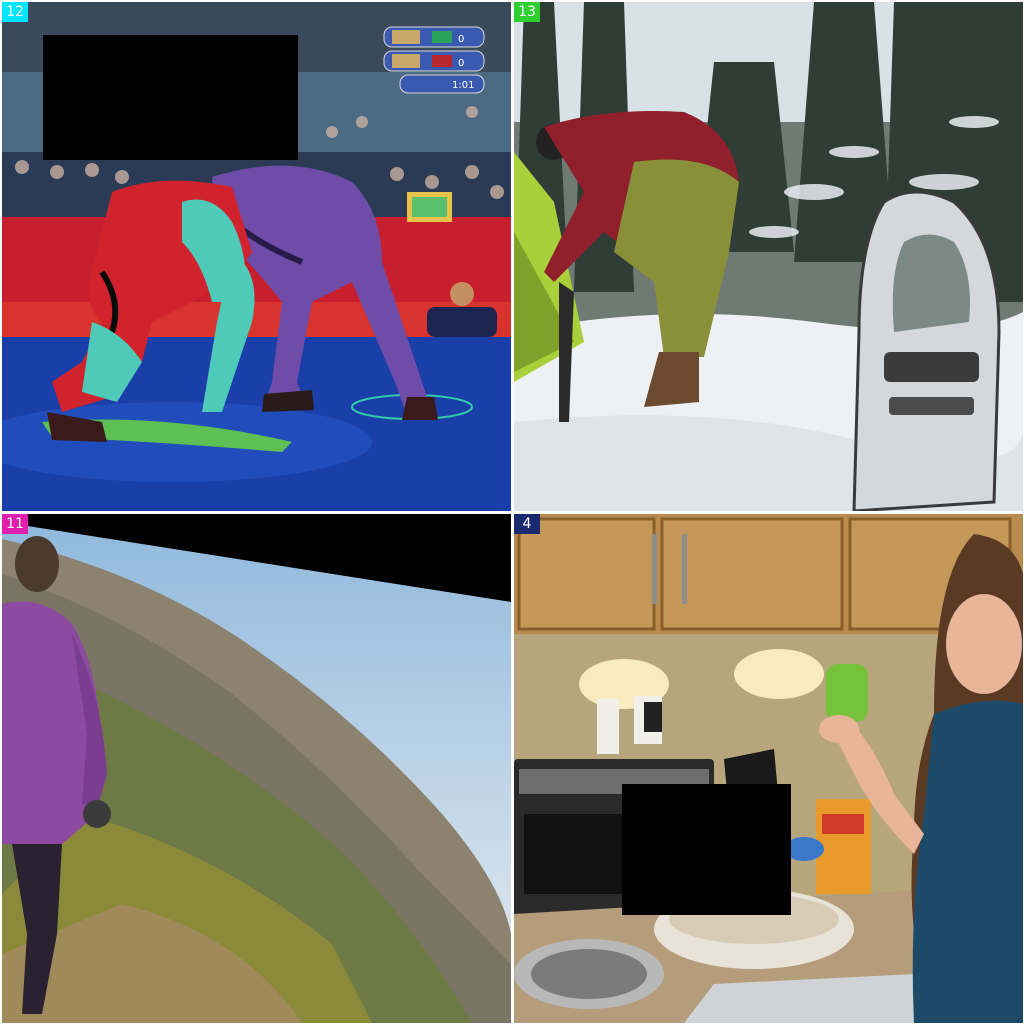 The width and height of the screenshot is (1024, 1024). What do you see at coordinates (15, 524) in the screenshot?
I see `tile-badge: 11` at bounding box center [15, 524].